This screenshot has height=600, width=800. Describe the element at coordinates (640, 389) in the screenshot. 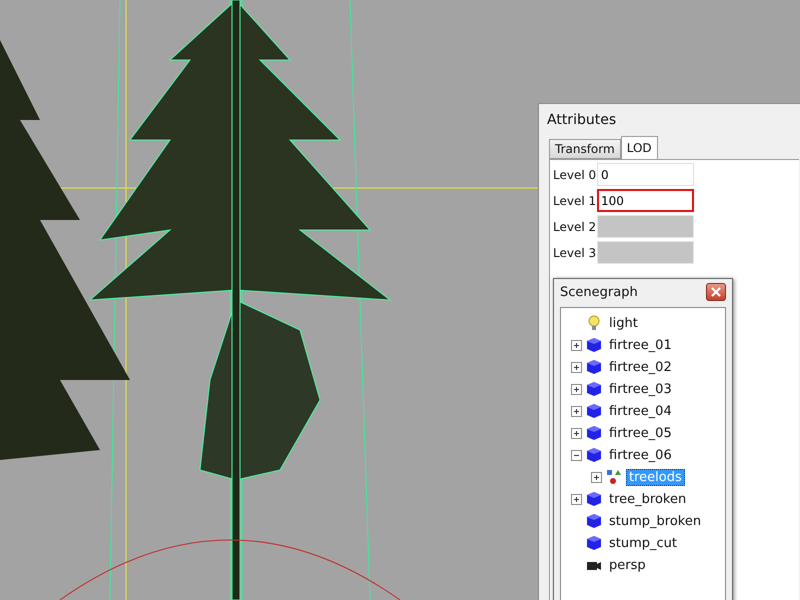

I see `tree-item: firtree_03` at that location.